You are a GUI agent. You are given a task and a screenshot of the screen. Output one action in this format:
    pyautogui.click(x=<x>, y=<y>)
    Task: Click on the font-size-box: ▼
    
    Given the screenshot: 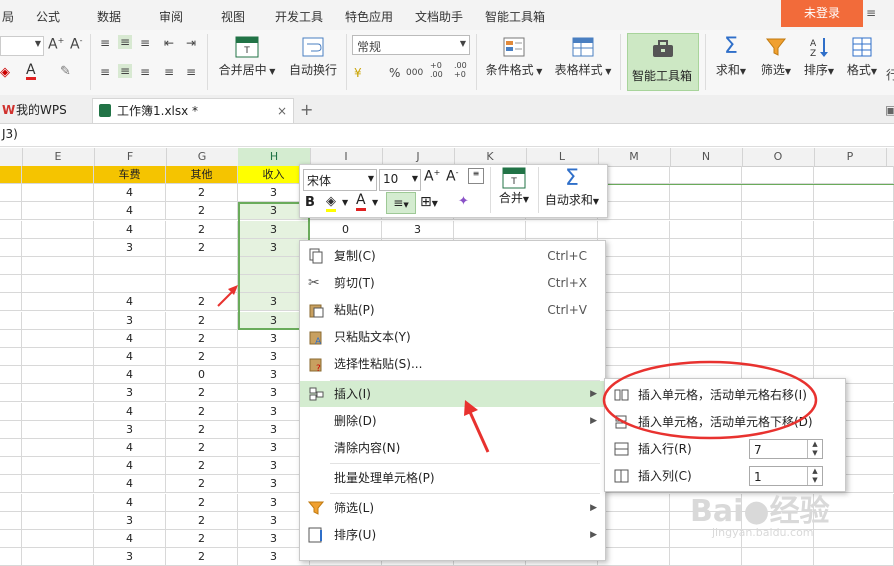 What is the action you would take?
    pyautogui.click(x=22, y=46)
    